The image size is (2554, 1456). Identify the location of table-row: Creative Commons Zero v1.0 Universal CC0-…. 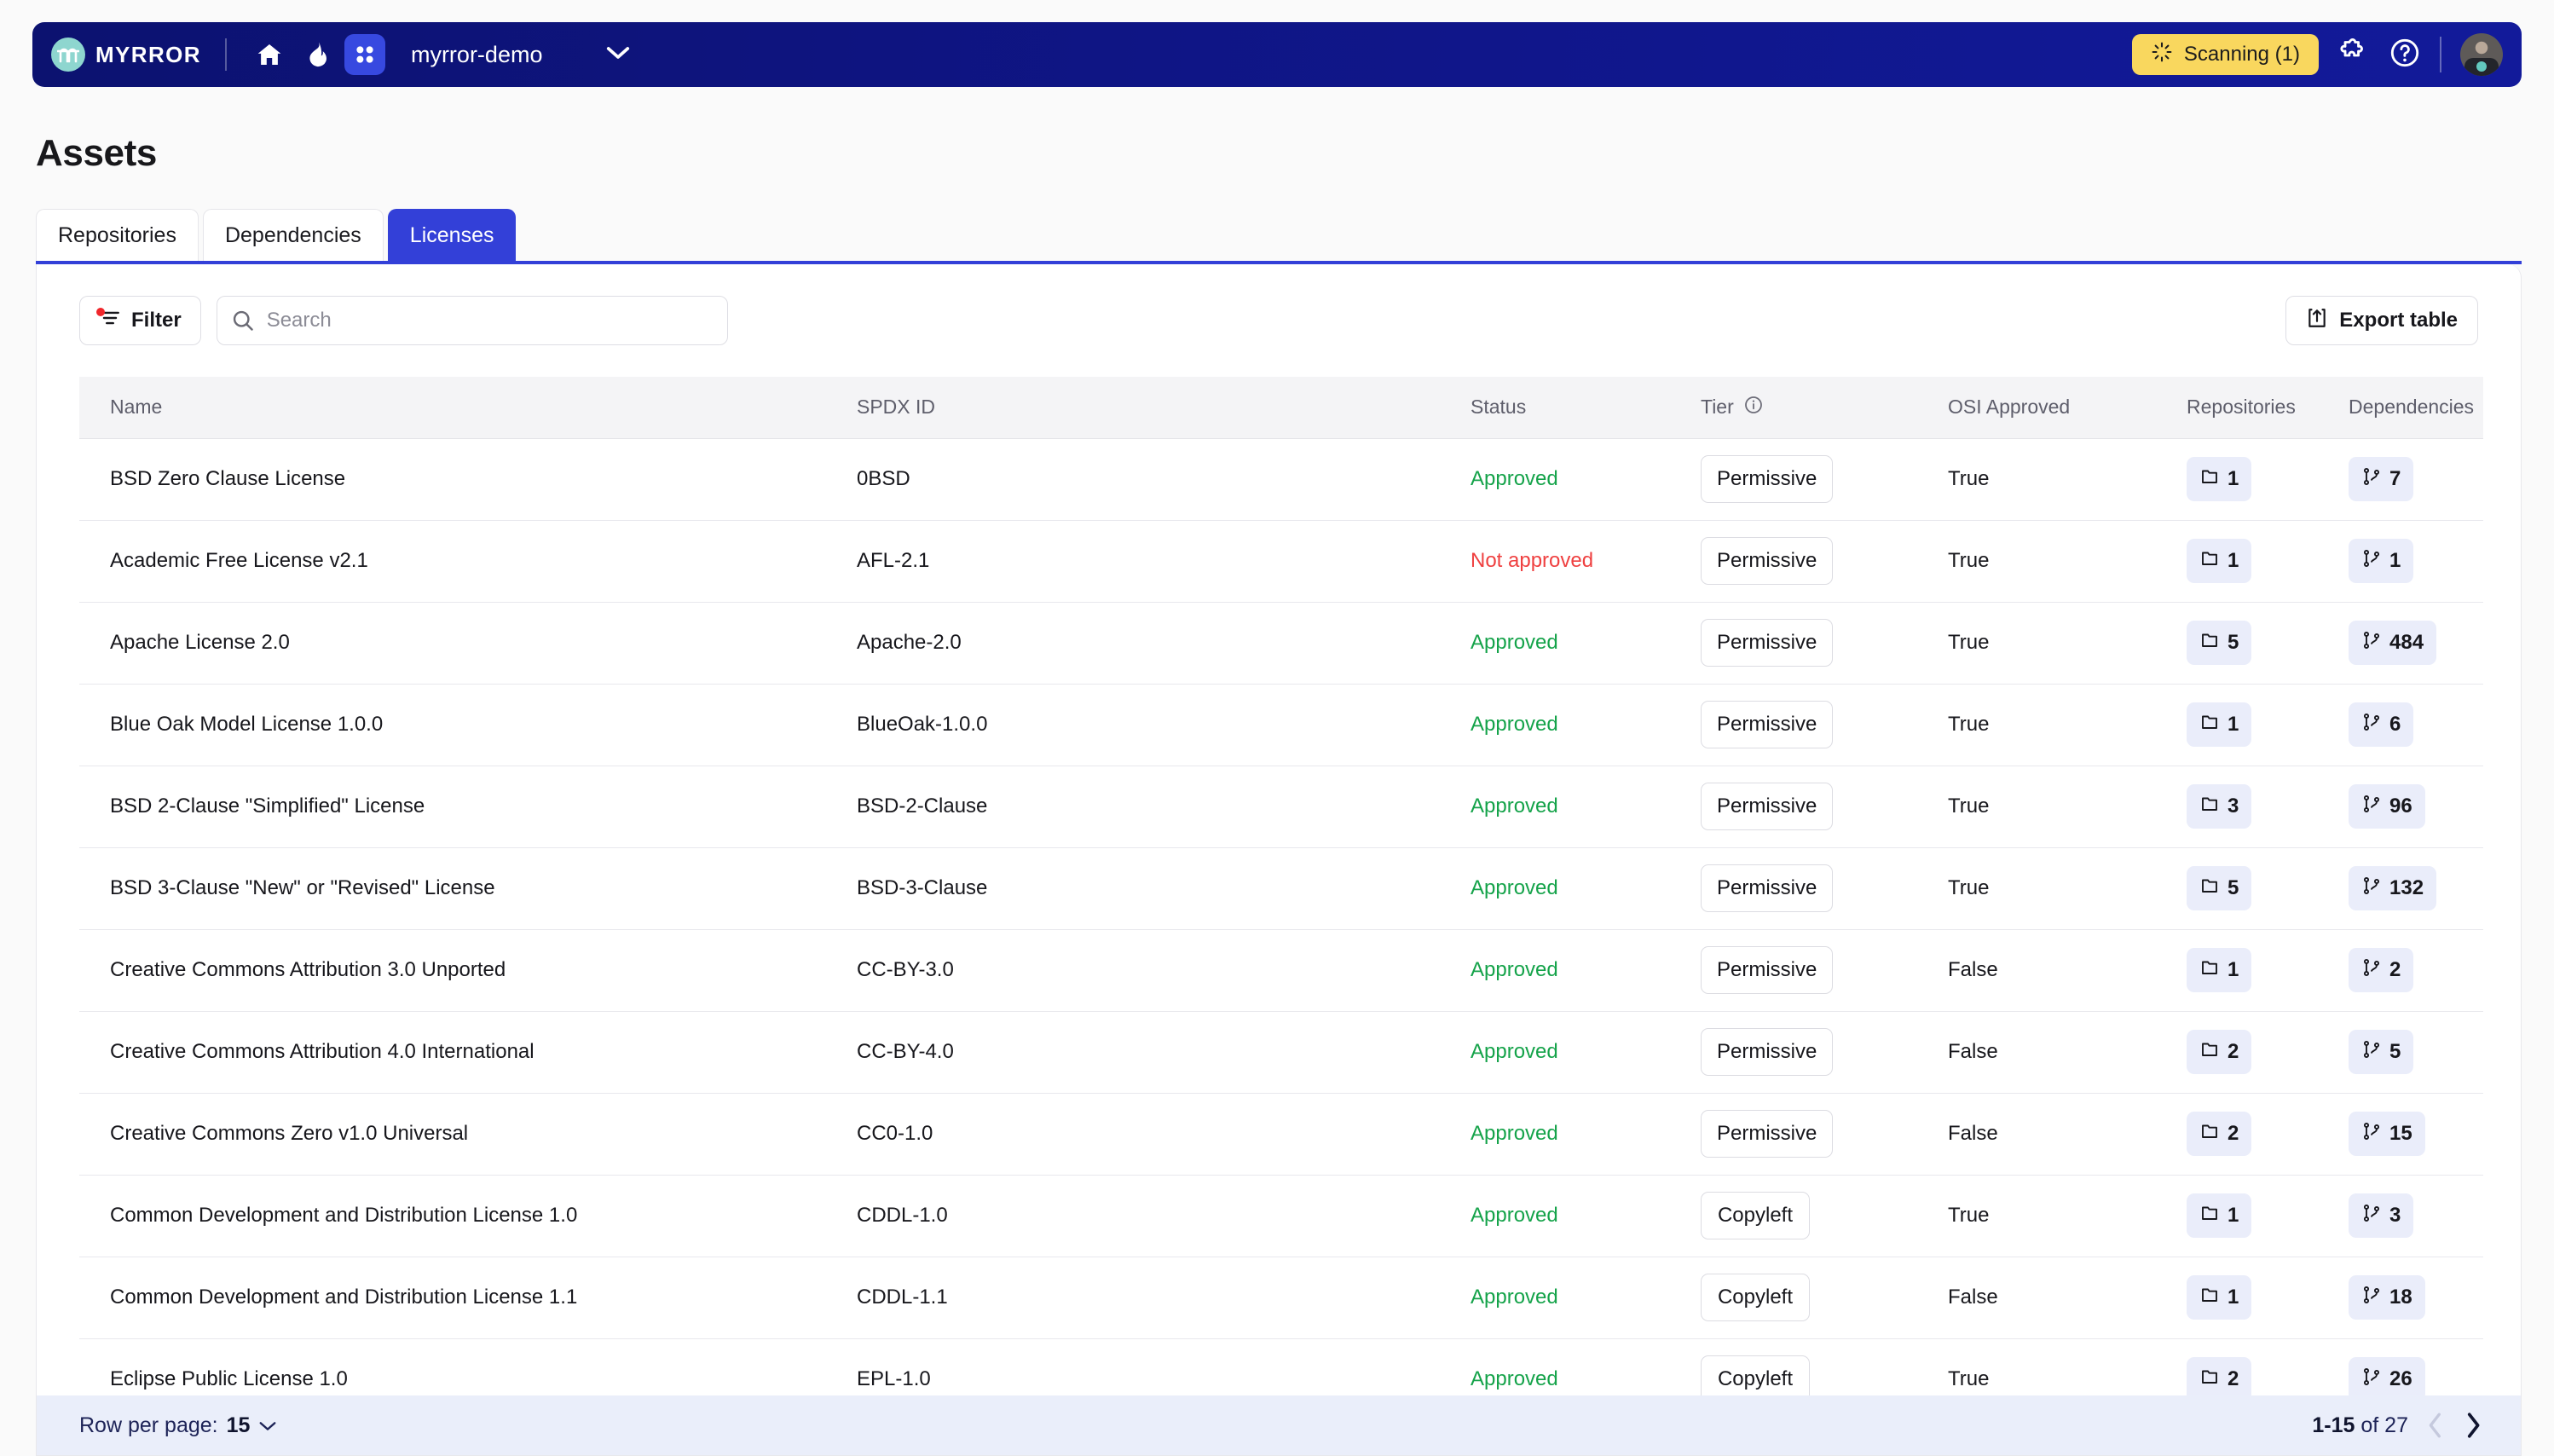
(1281, 1134).